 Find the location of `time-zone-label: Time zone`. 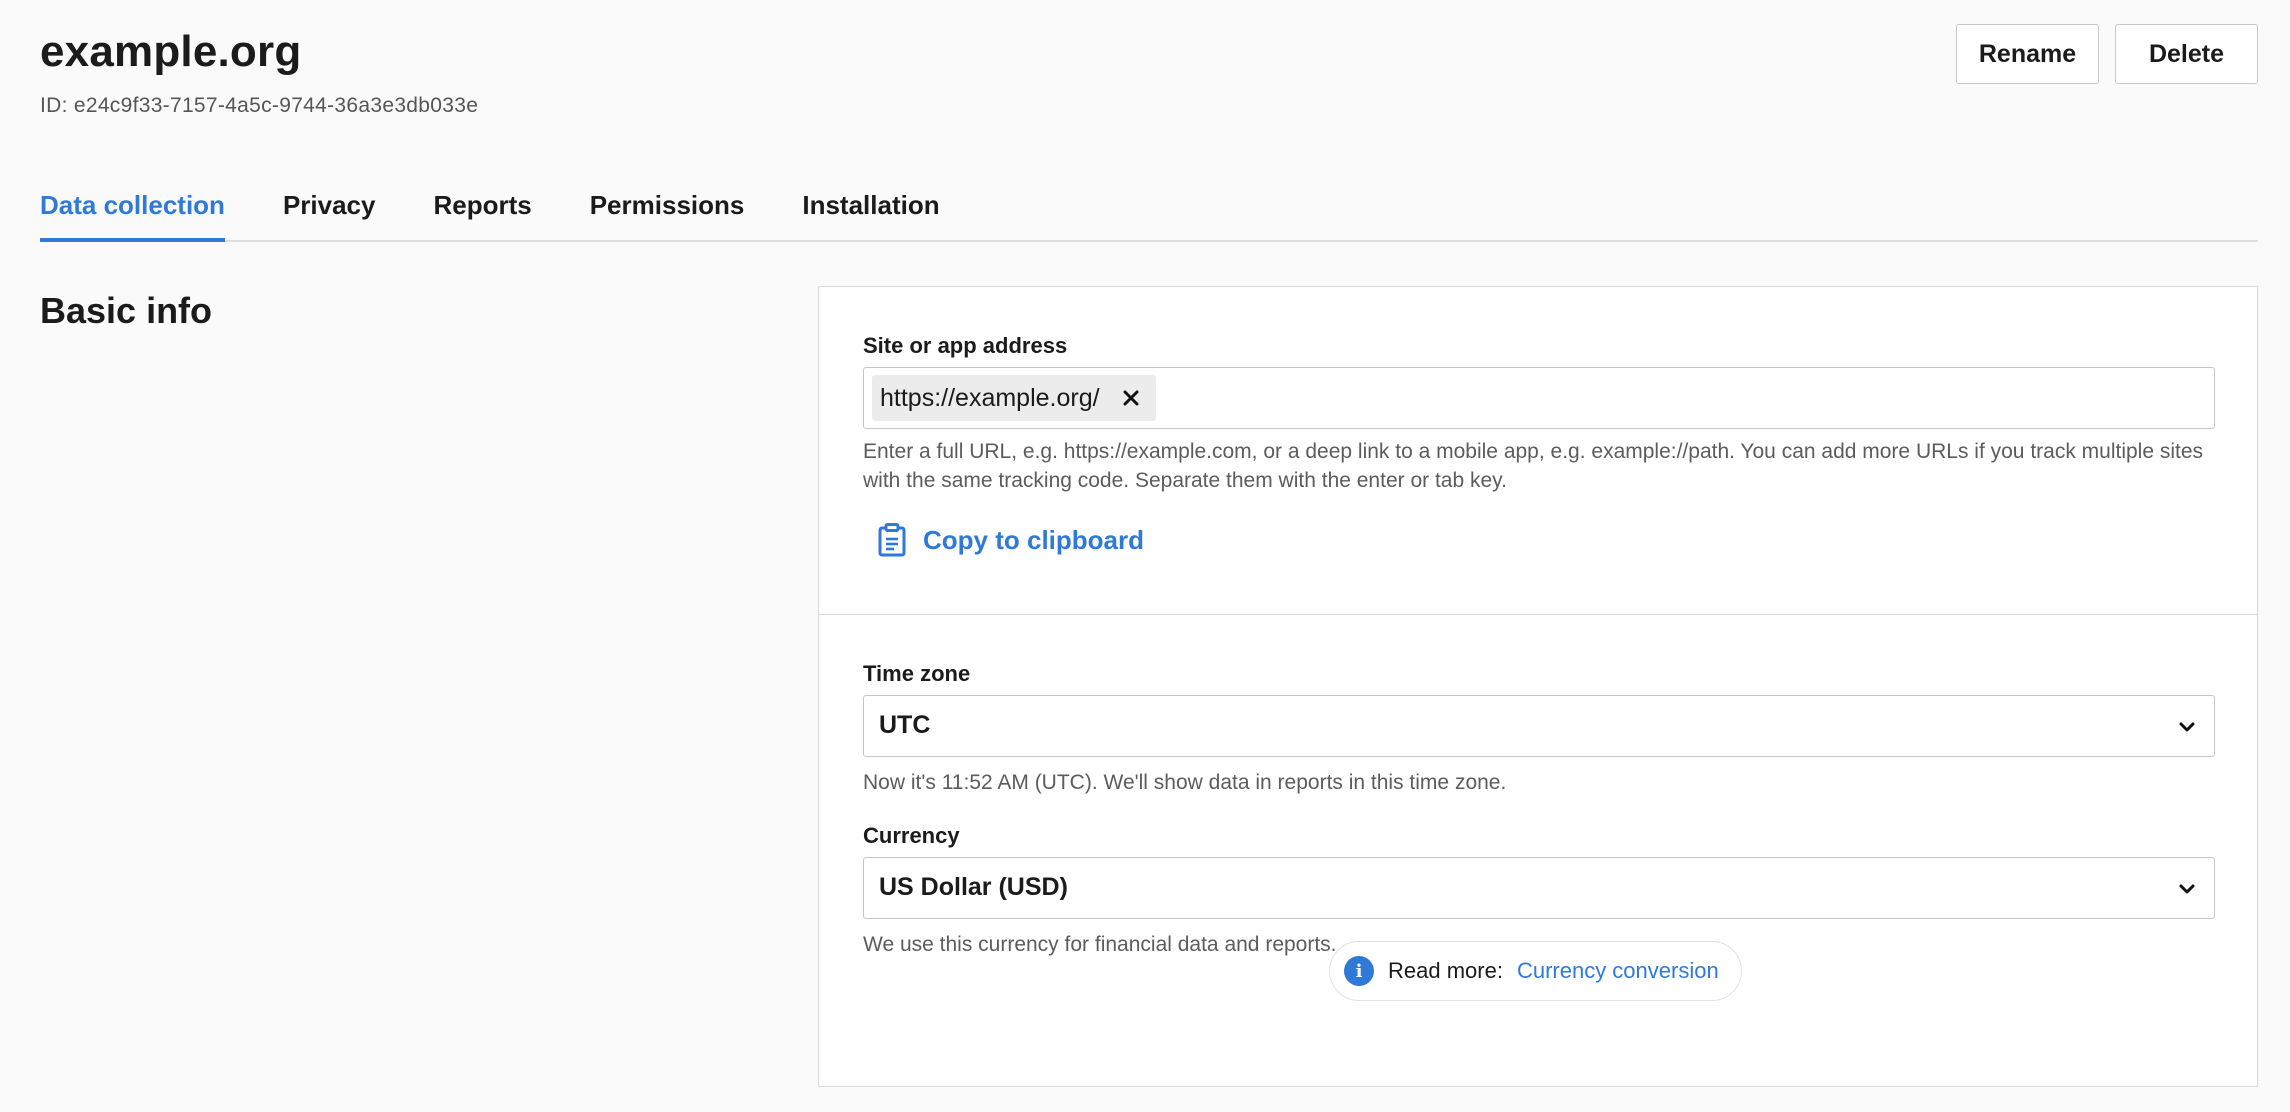

time-zone-label: Time zone is located at coordinates (917, 673).